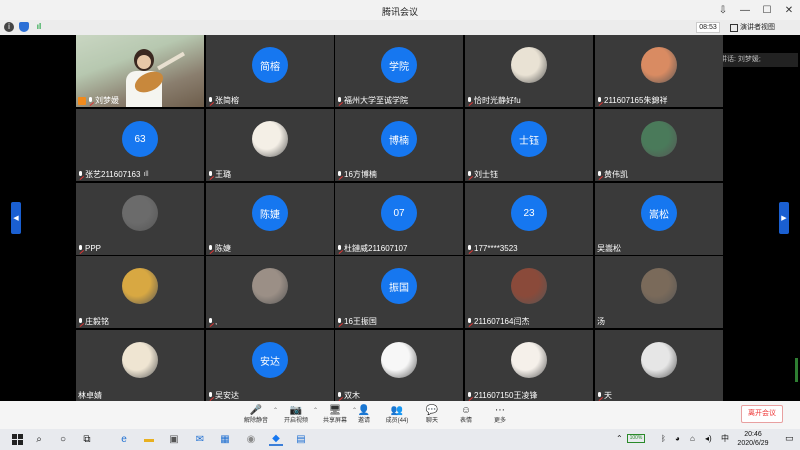 The height and width of the screenshot is (450, 800). What do you see at coordinates (270, 366) in the screenshot?
I see `participant-tile: 安达 吴安达` at bounding box center [270, 366].